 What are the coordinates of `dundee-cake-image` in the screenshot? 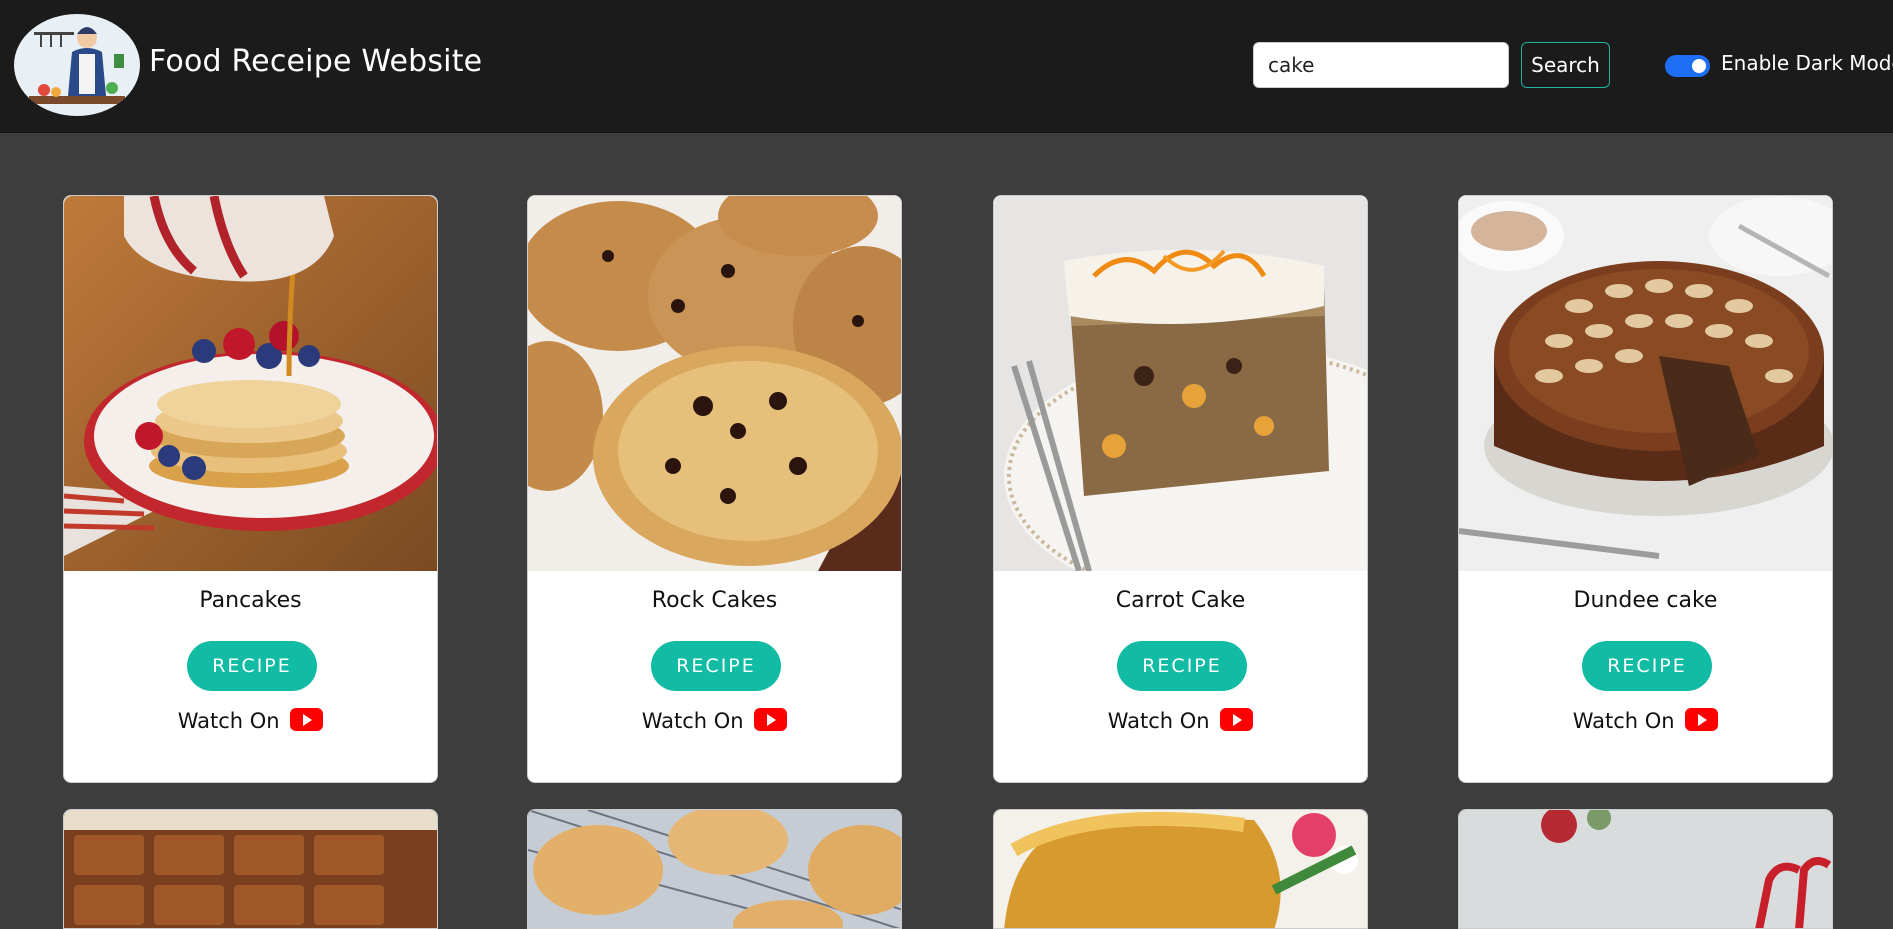 It's located at (1645, 383).